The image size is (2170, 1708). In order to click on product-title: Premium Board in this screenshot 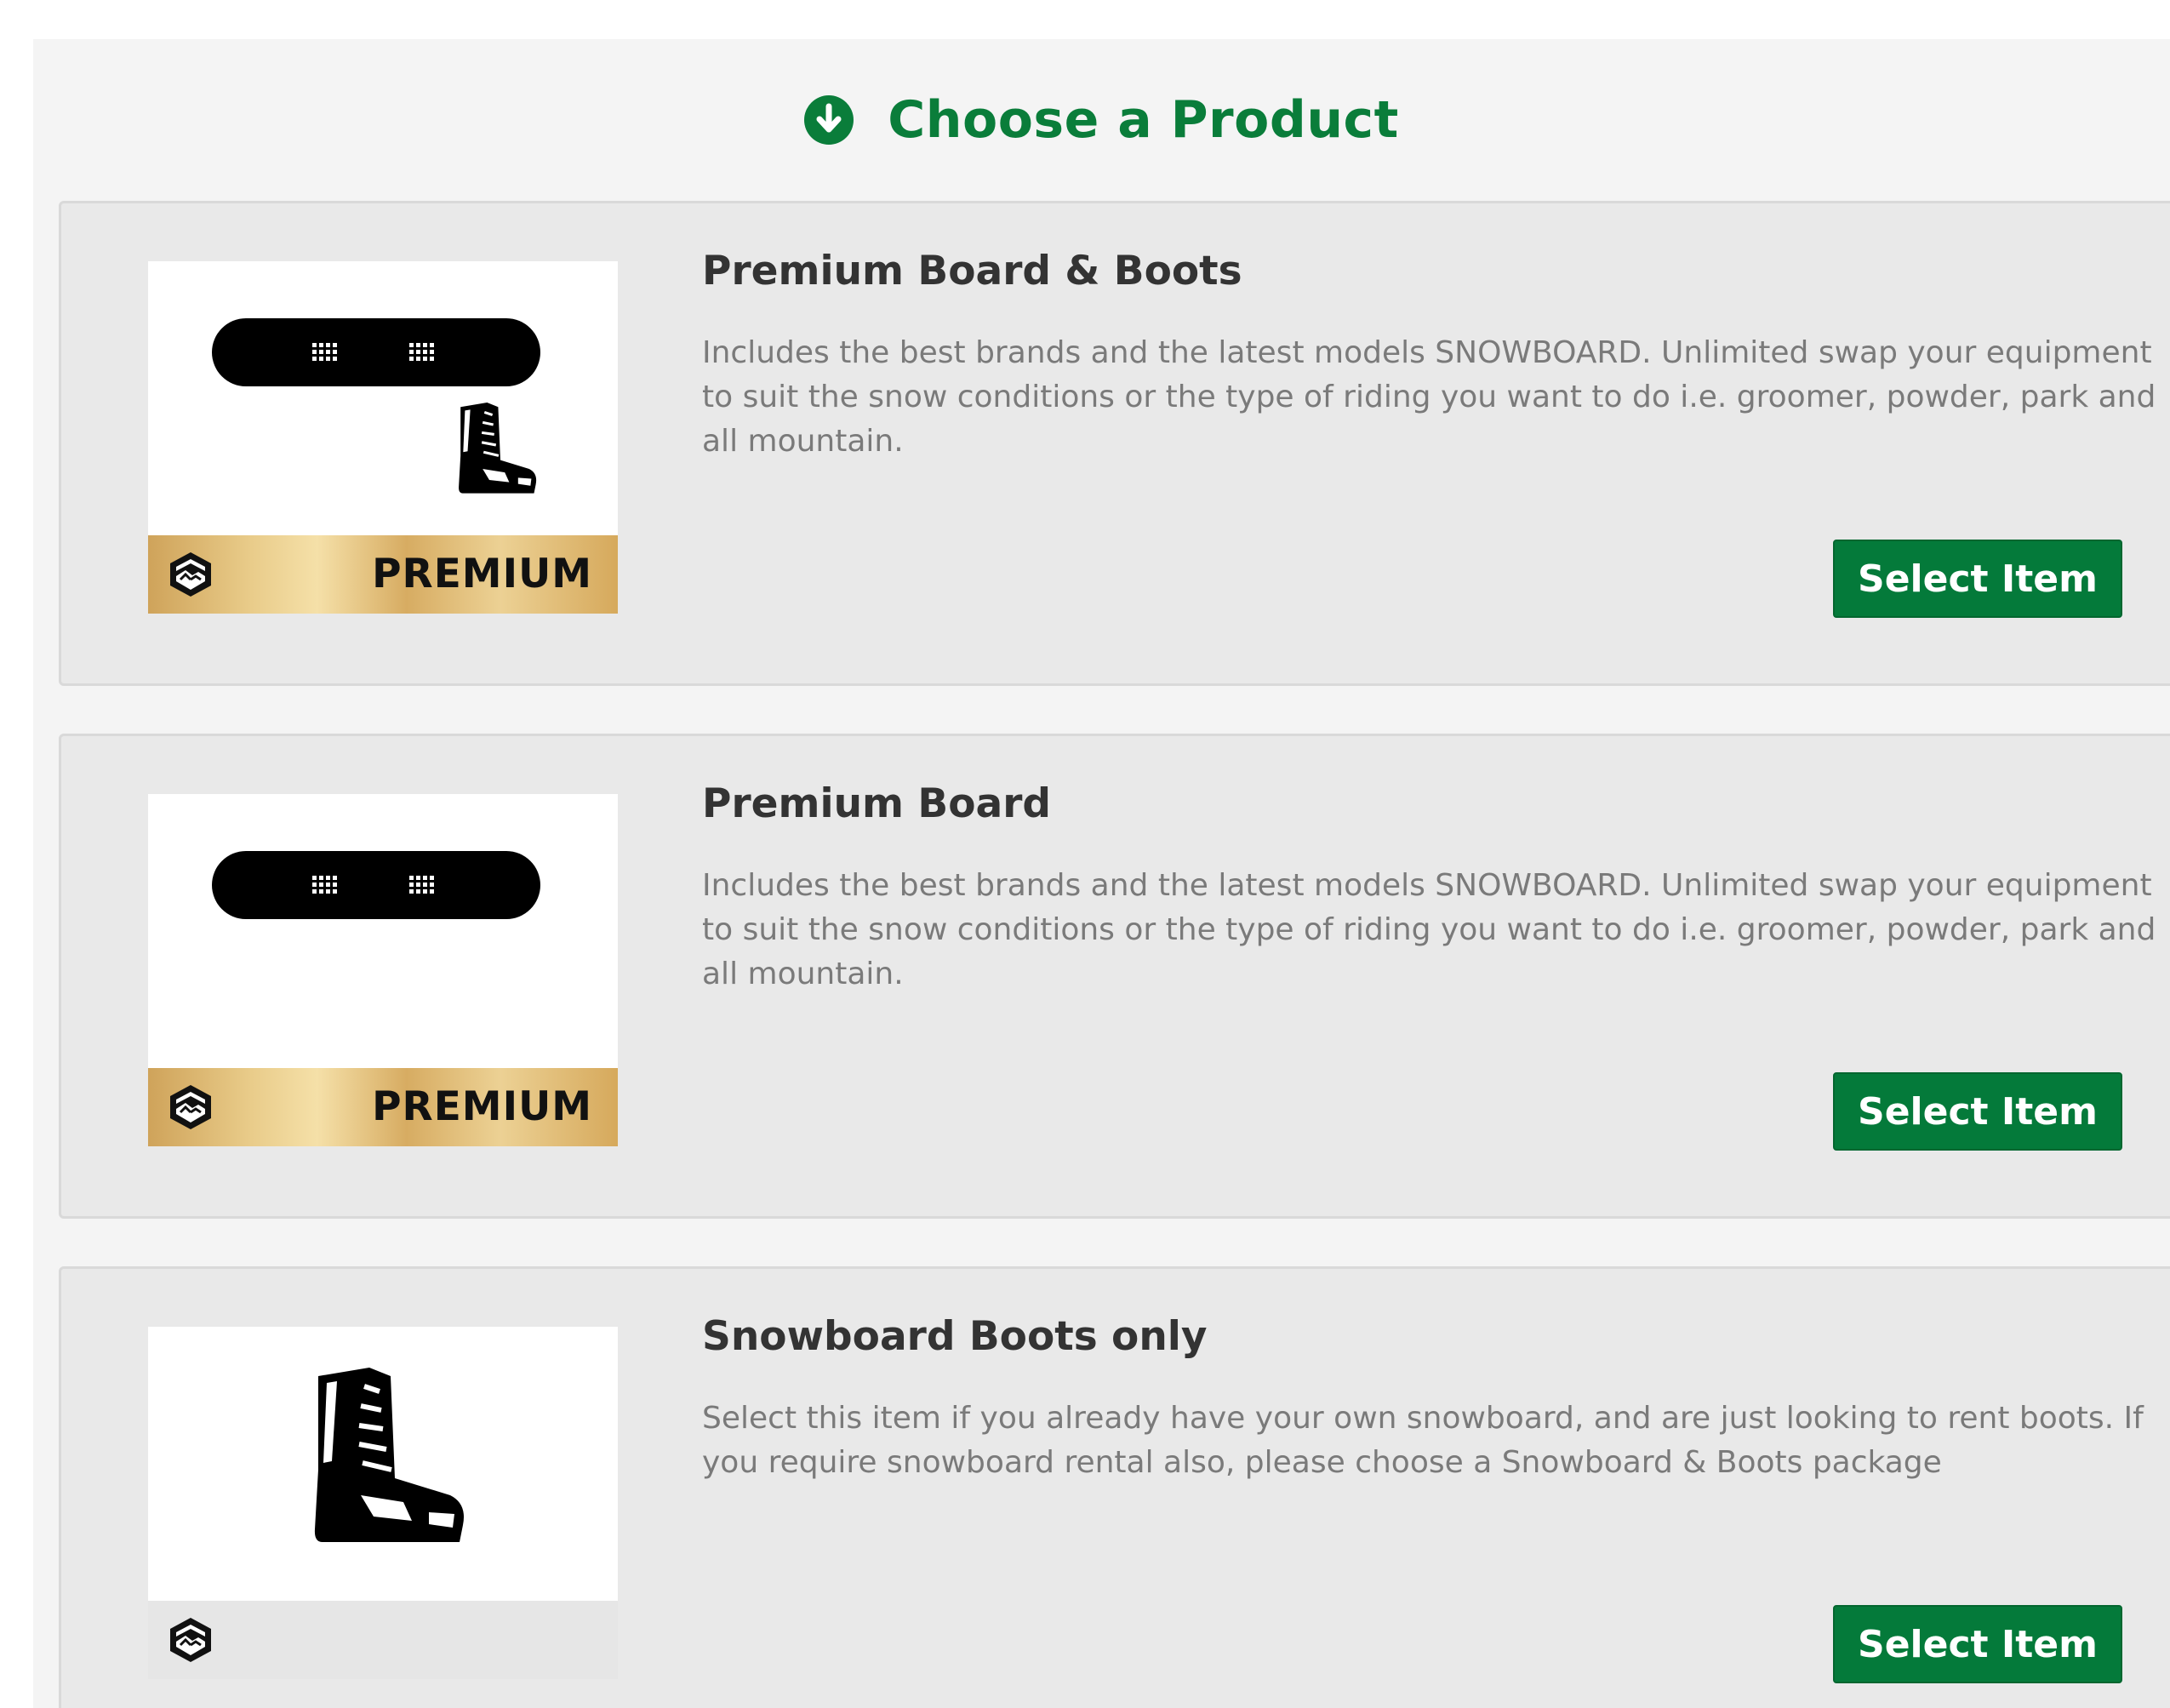, I will do `click(877, 803)`.